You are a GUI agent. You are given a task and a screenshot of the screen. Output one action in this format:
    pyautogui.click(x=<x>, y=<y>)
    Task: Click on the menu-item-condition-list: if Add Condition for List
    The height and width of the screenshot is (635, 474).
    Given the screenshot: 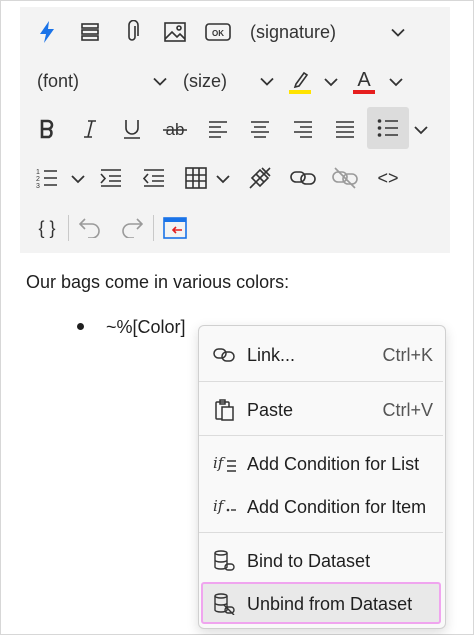 What is the action you would take?
    pyautogui.click(x=321, y=463)
    